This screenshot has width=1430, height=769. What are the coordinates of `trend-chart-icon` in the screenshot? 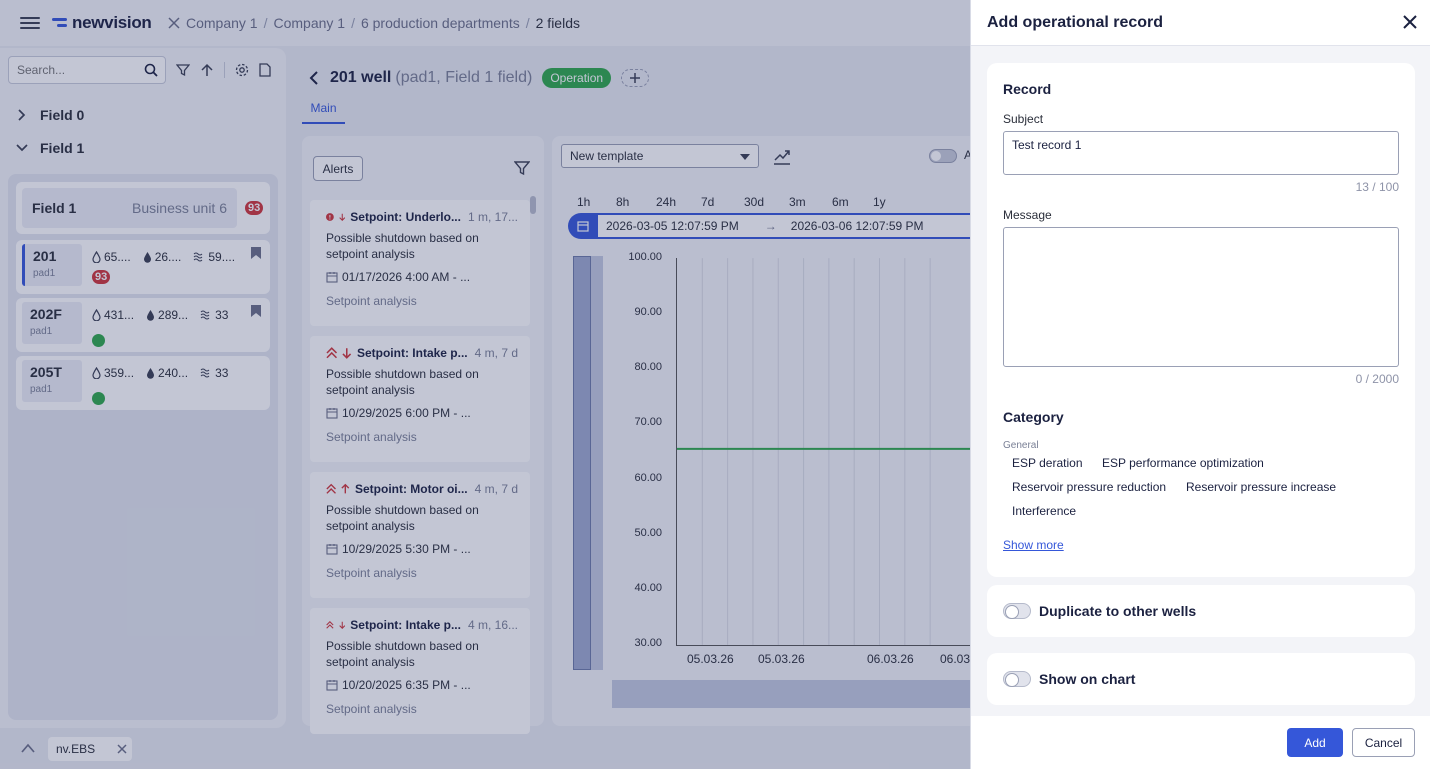 It's located at (782, 156).